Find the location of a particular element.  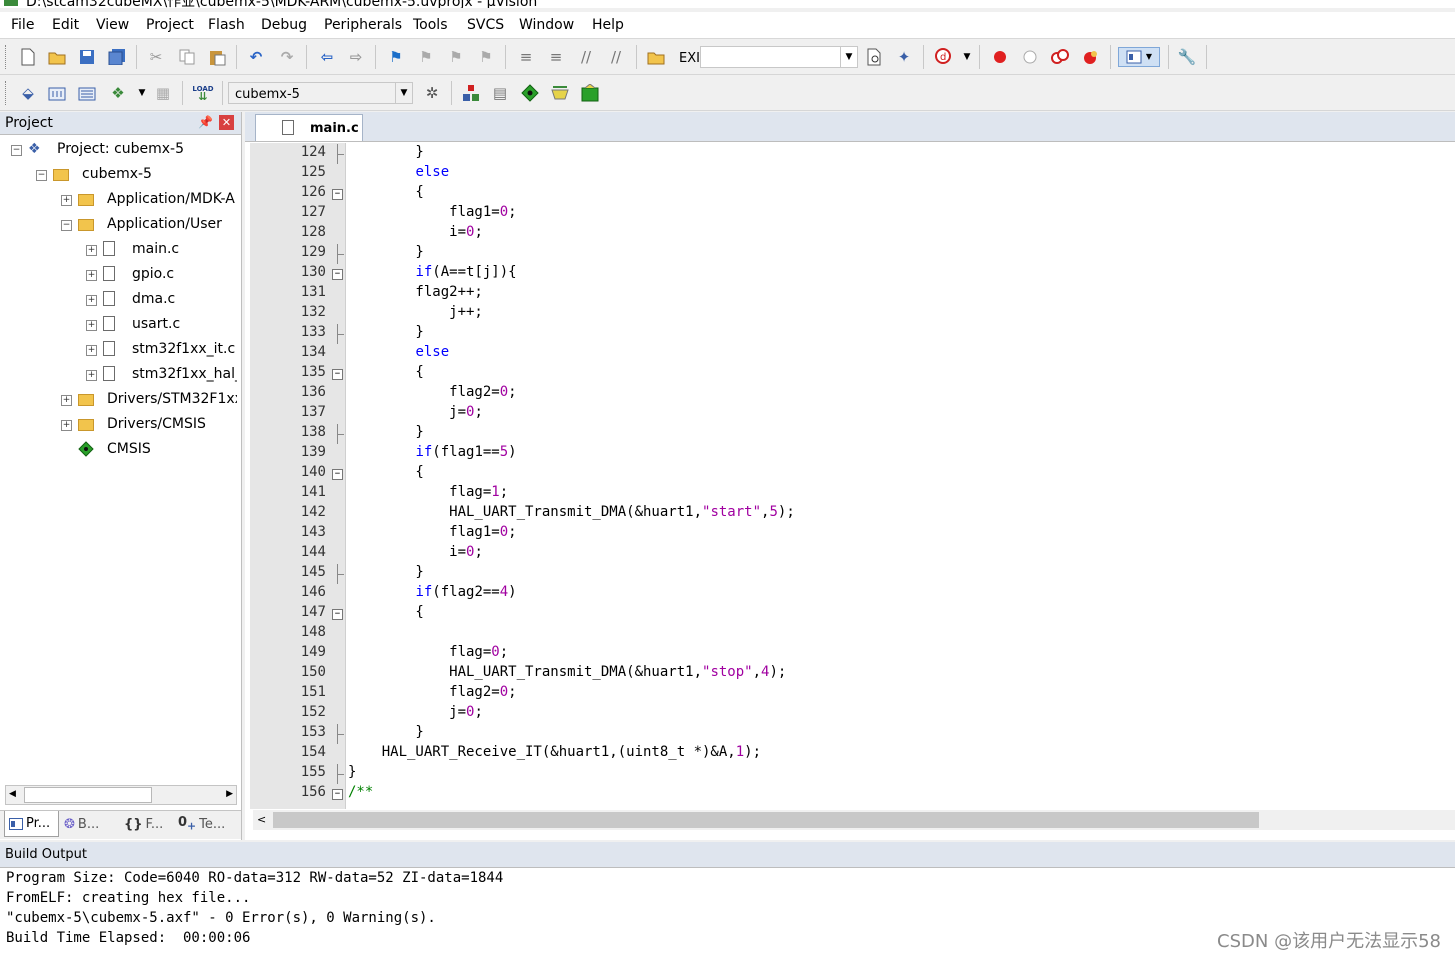

stop-build-icon: ▦ is located at coordinates (163, 93).